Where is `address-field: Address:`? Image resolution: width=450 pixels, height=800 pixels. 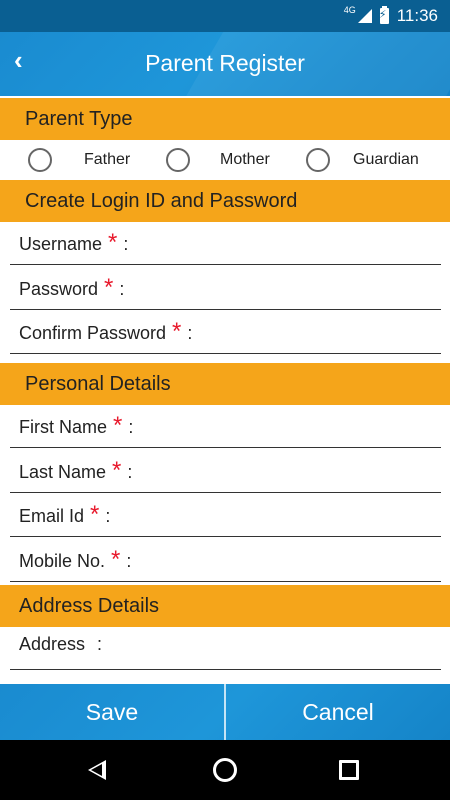 address-field: Address: is located at coordinates (225, 648).